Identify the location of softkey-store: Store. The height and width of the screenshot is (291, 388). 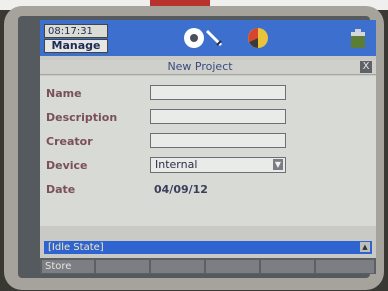
(68, 266).